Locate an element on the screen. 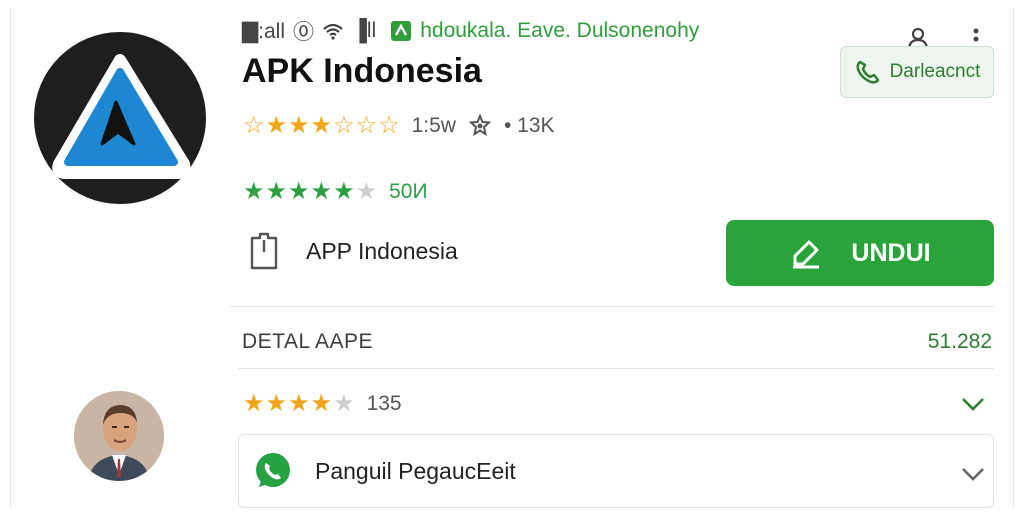  review-stars: ★ ★ ★ ★ ★ is located at coordinates (299, 404).